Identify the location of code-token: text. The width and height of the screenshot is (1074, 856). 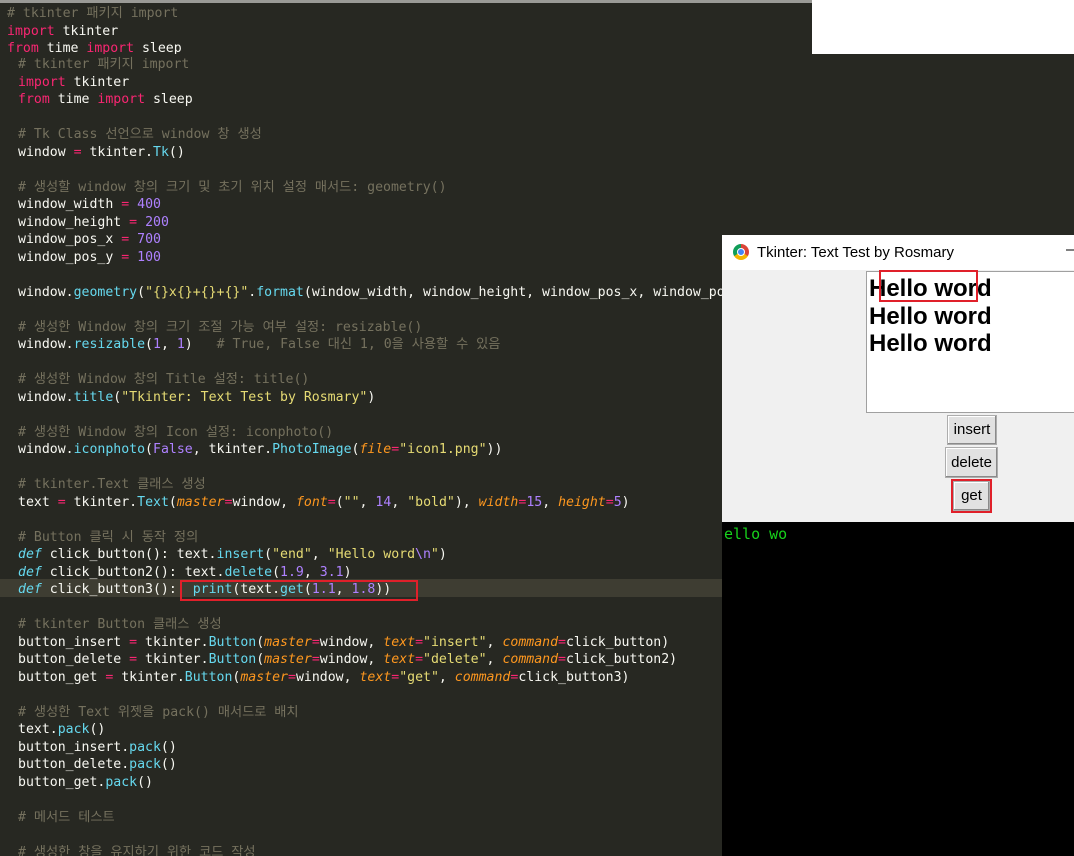
(375, 677).